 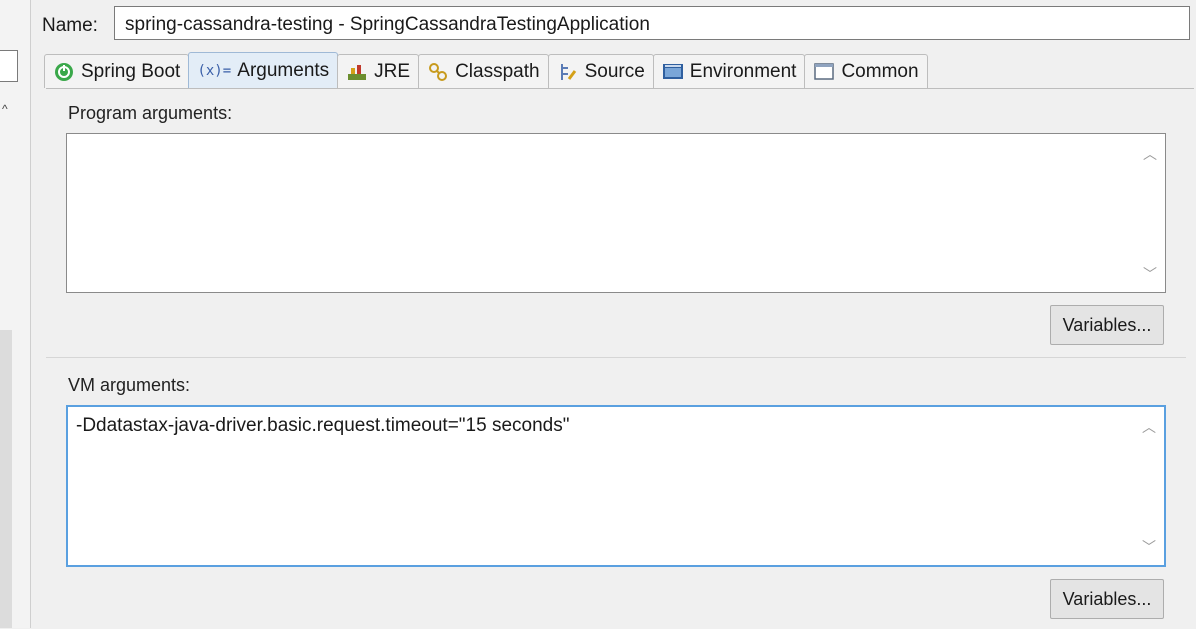 What do you see at coordinates (283, 70) in the screenshot?
I see `tab-label: Arguments` at bounding box center [283, 70].